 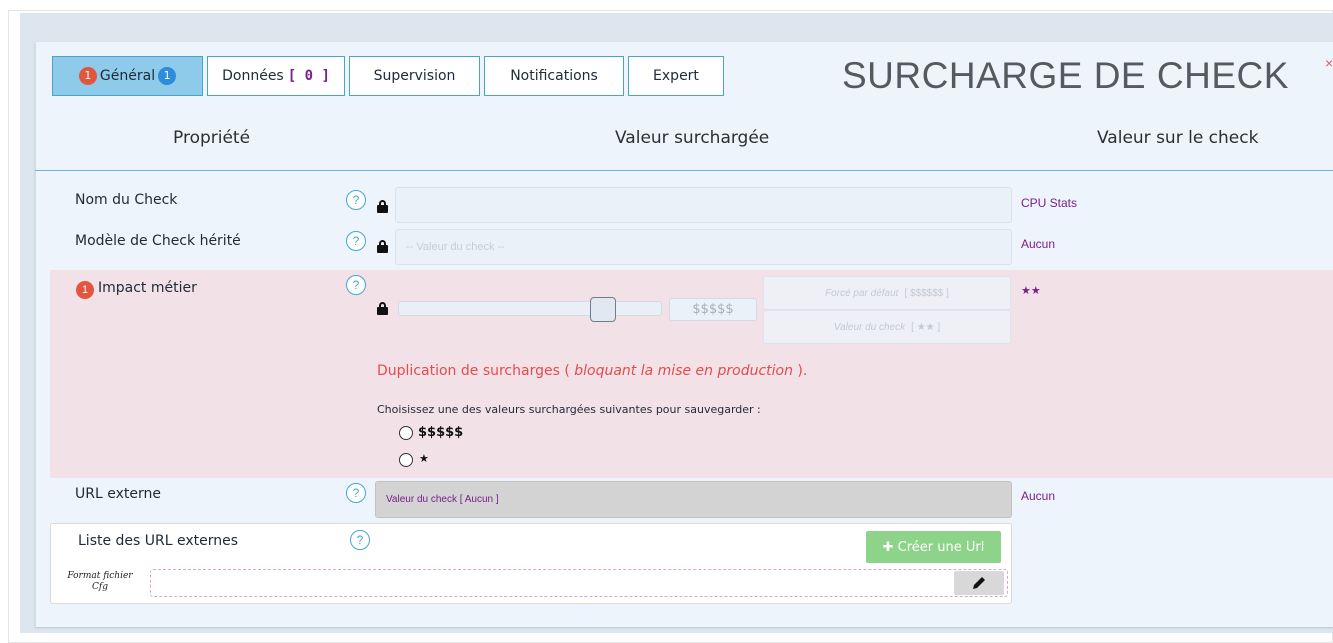 I want to click on impact-slider-value: $$$$$, so click(x=713, y=309).